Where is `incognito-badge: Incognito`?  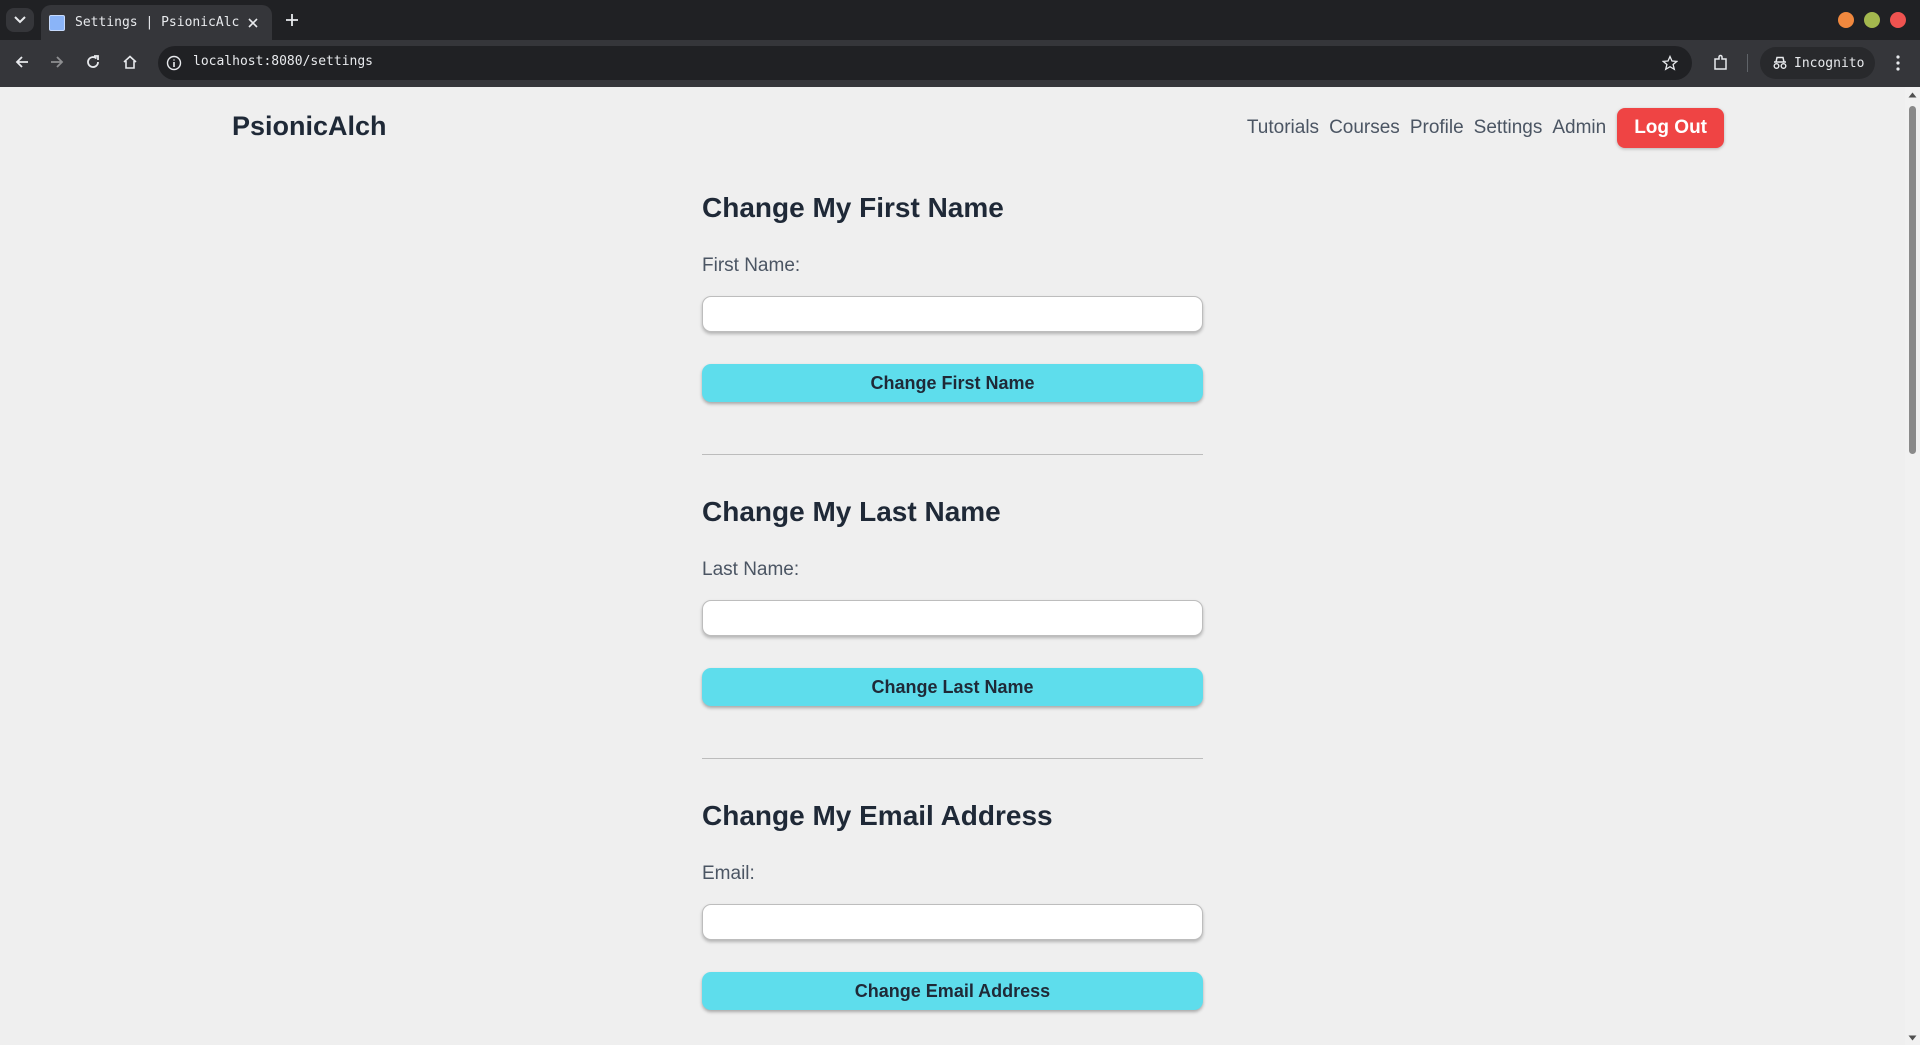
incognito-badge: Incognito is located at coordinates (1817, 63).